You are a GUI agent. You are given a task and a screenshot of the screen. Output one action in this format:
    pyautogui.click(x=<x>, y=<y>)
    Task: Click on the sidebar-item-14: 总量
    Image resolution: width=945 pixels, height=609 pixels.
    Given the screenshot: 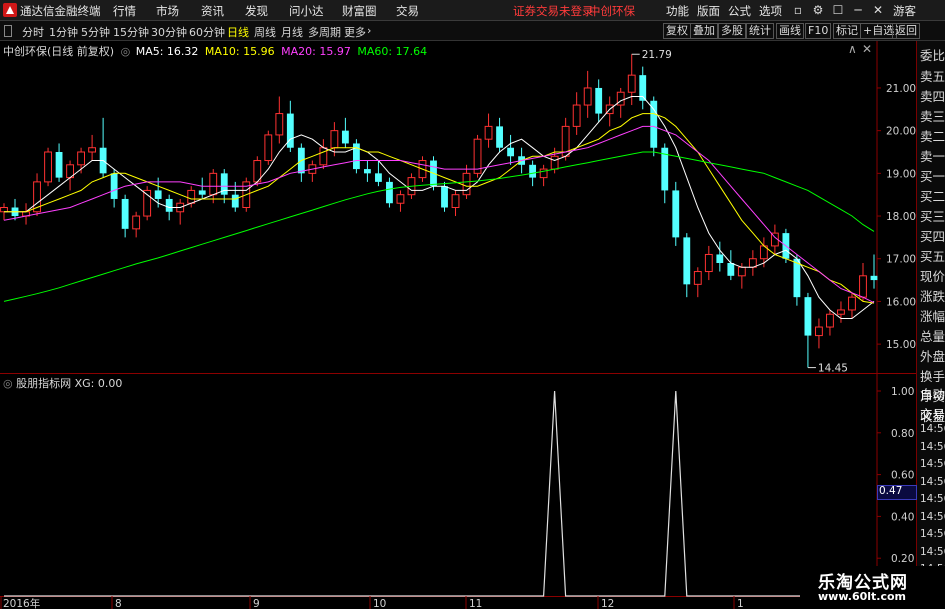 What is the action you would take?
    pyautogui.click(x=932, y=335)
    